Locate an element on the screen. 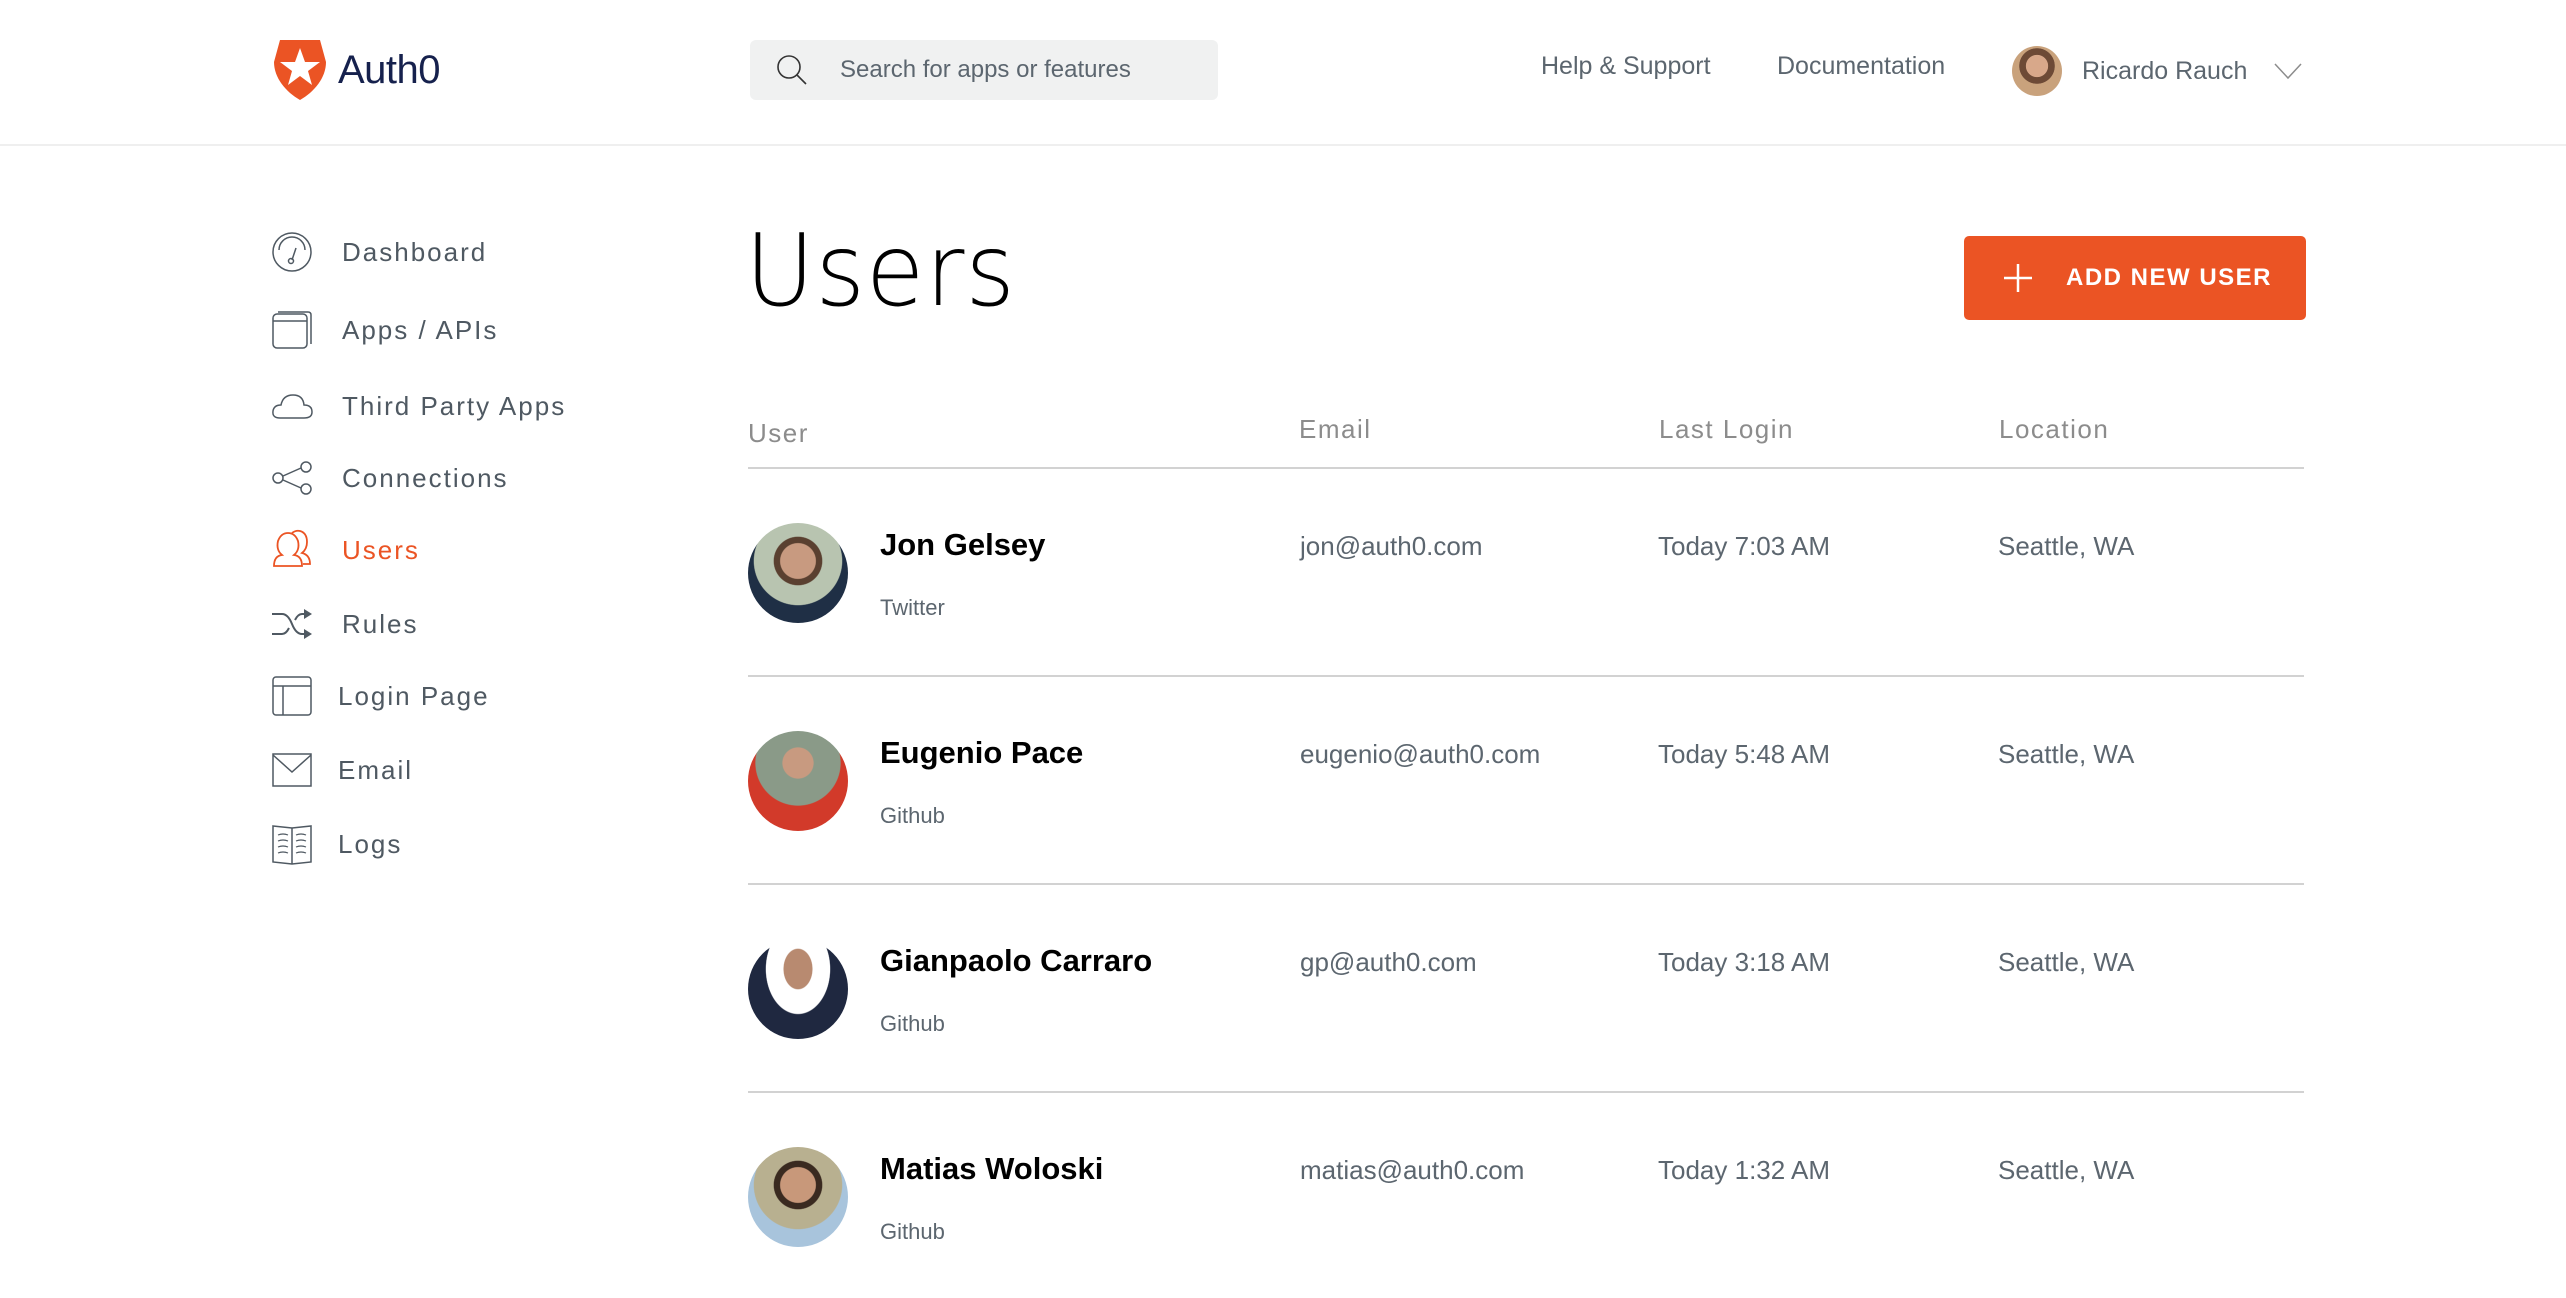  sidebar-item-dashboard: Dashboard is located at coordinates (378, 252).